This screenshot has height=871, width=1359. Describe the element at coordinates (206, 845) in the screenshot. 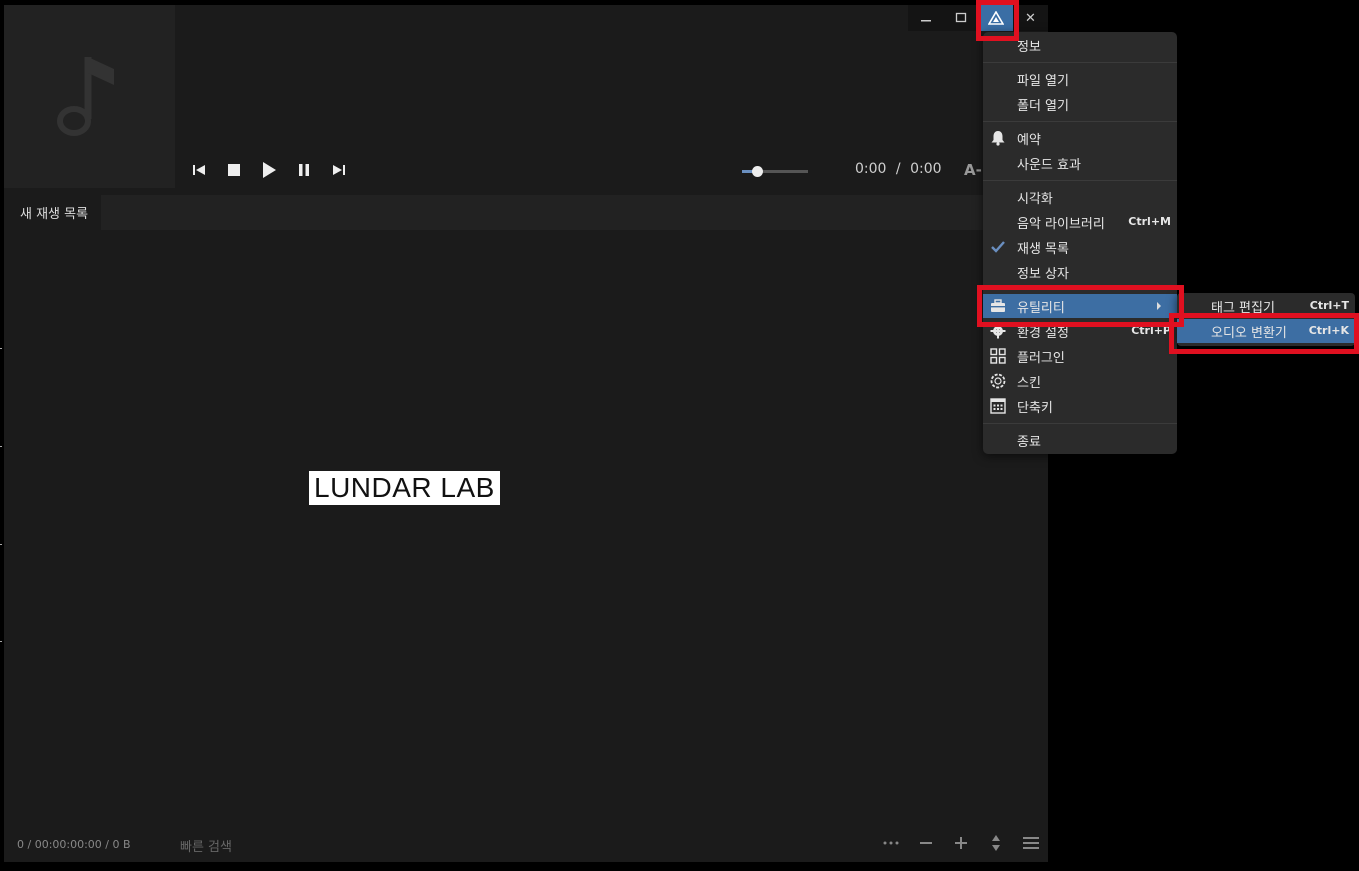

I see `quick-search-input: 빠른 검색` at that location.